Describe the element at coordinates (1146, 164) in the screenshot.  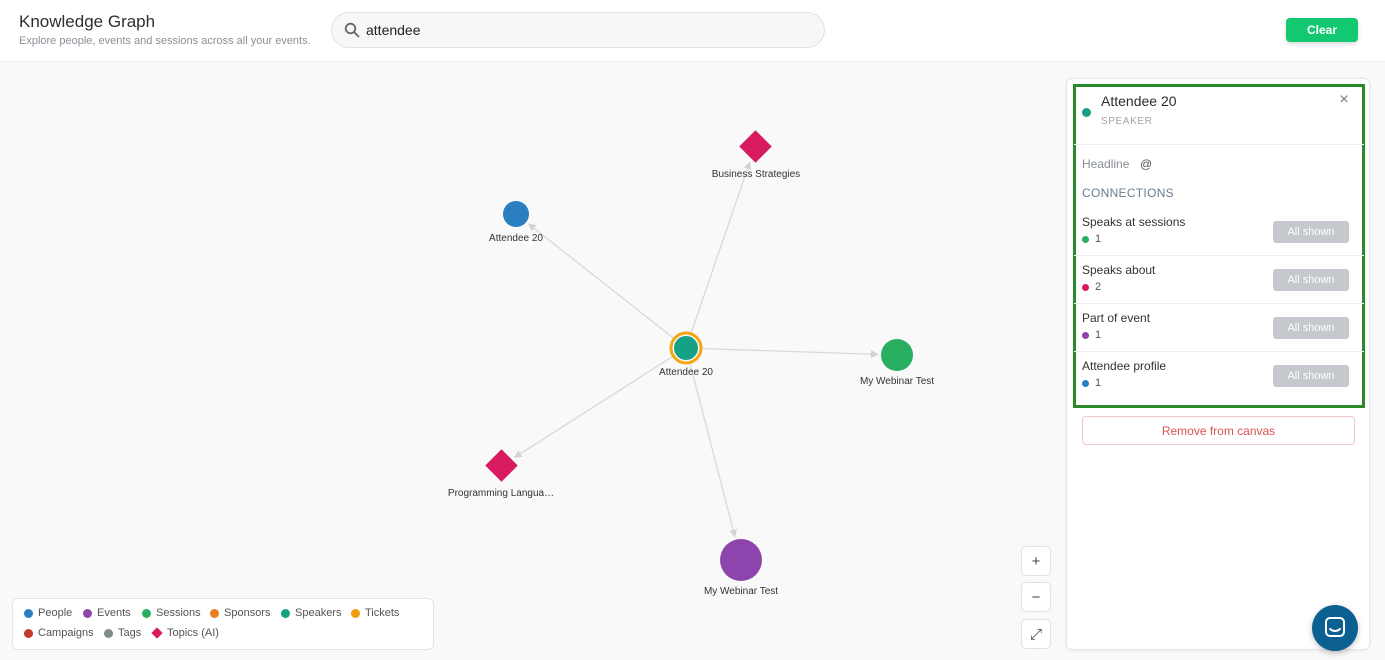
I see `headline-value: @` at that location.